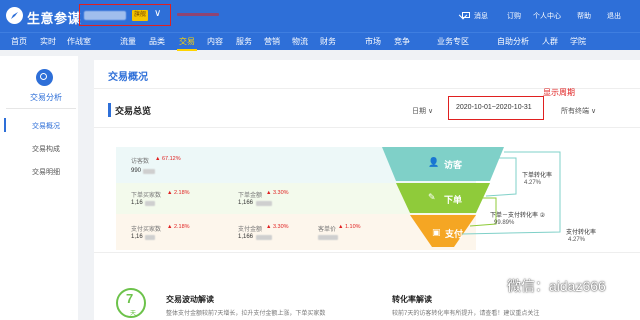 Image resolution: width=640 pixels, height=320 pixels. What do you see at coordinates (577, 240) in the screenshot?
I see `conversion-pay-value: 4.27%` at bounding box center [577, 240].